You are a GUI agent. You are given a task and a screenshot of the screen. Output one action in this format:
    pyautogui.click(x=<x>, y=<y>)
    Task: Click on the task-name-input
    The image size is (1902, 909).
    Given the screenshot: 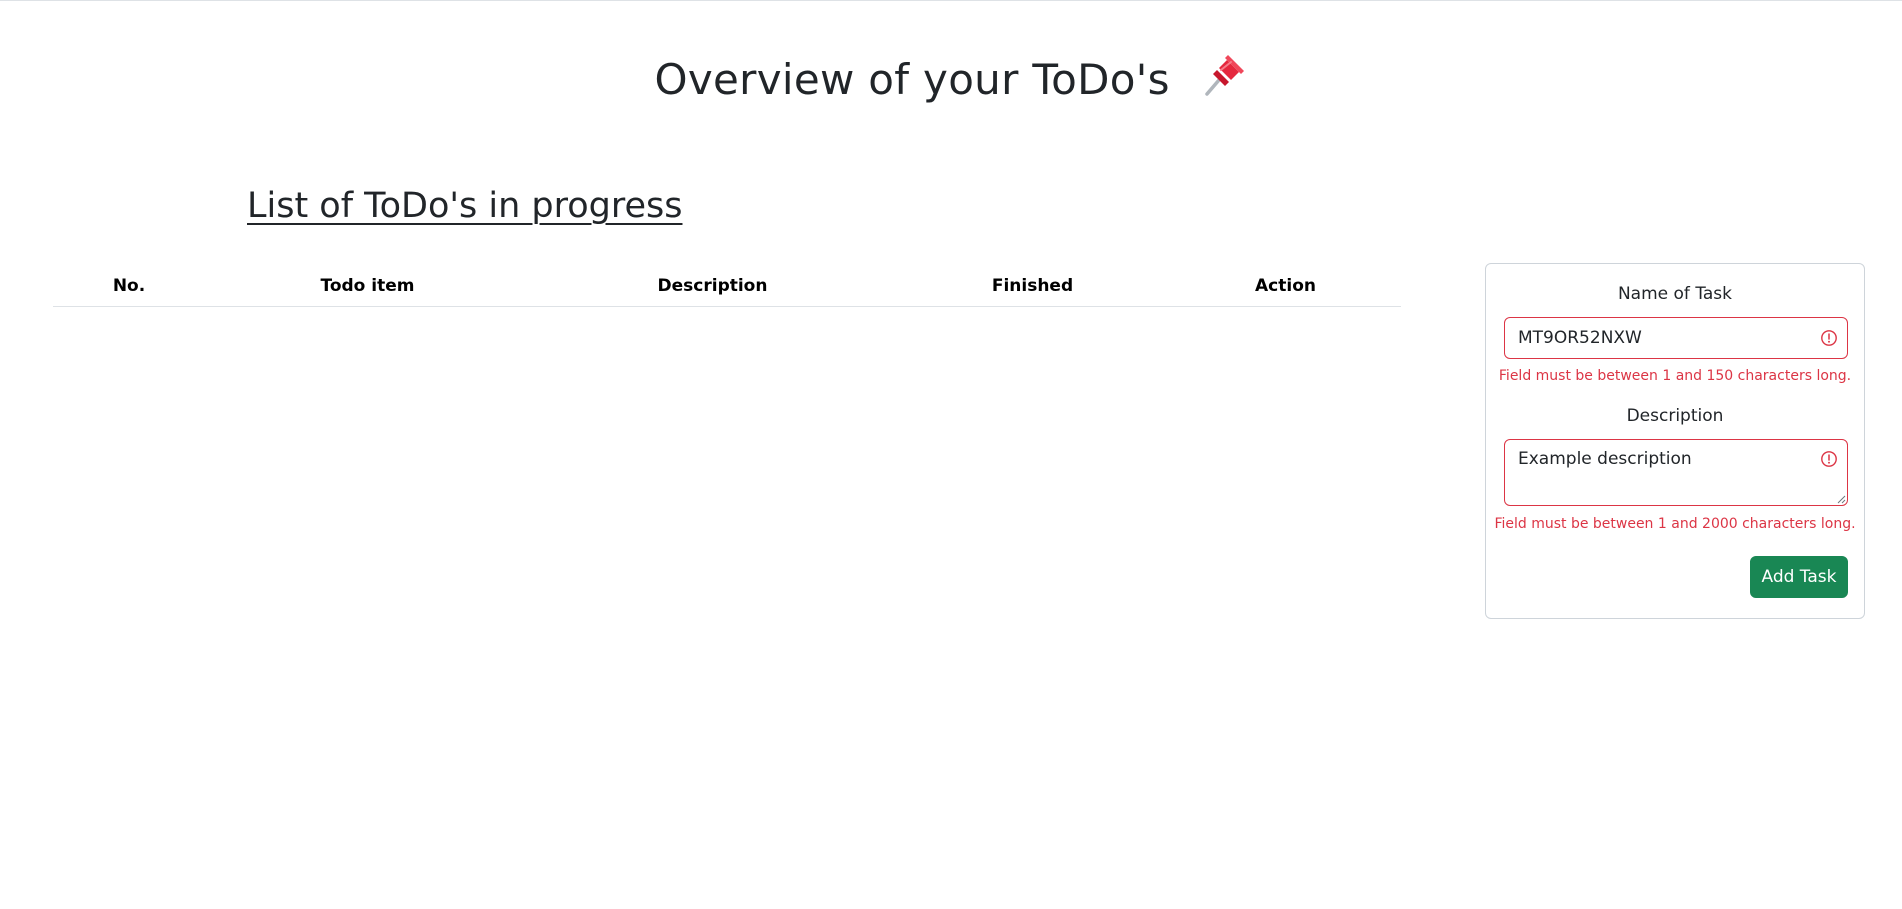 What is the action you would take?
    pyautogui.click(x=1676, y=338)
    